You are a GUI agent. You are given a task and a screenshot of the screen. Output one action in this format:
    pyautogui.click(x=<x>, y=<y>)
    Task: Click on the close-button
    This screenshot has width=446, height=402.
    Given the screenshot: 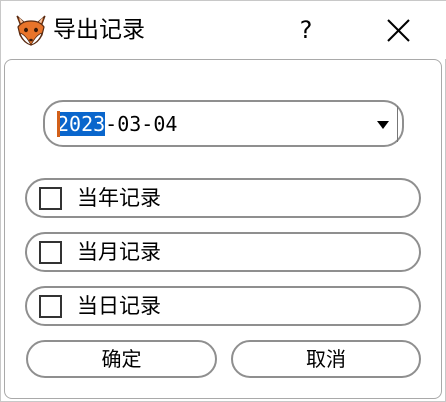 What is the action you would take?
    pyautogui.click(x=398, y=30)
    